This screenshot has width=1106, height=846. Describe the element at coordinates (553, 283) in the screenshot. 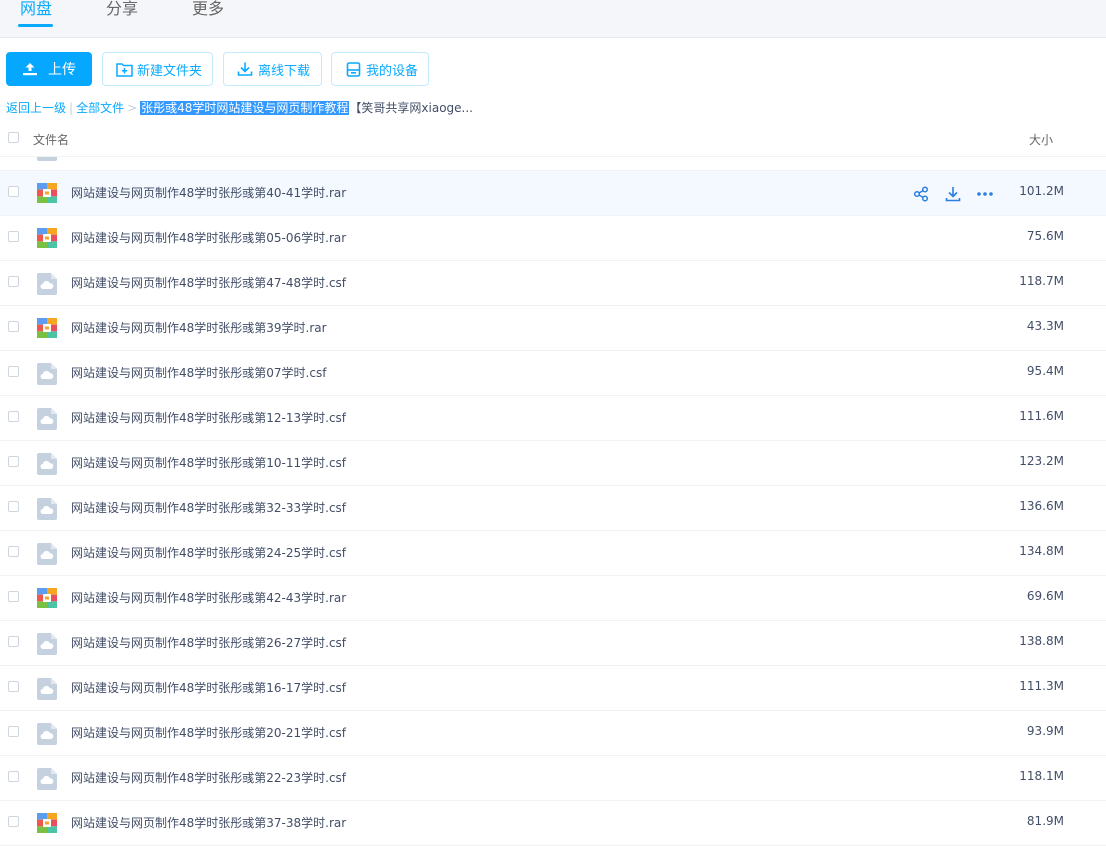

I see `file-row: 网站建设与网页制作48学时张彤彧第47-48学时.csf 118.7M` at that location.